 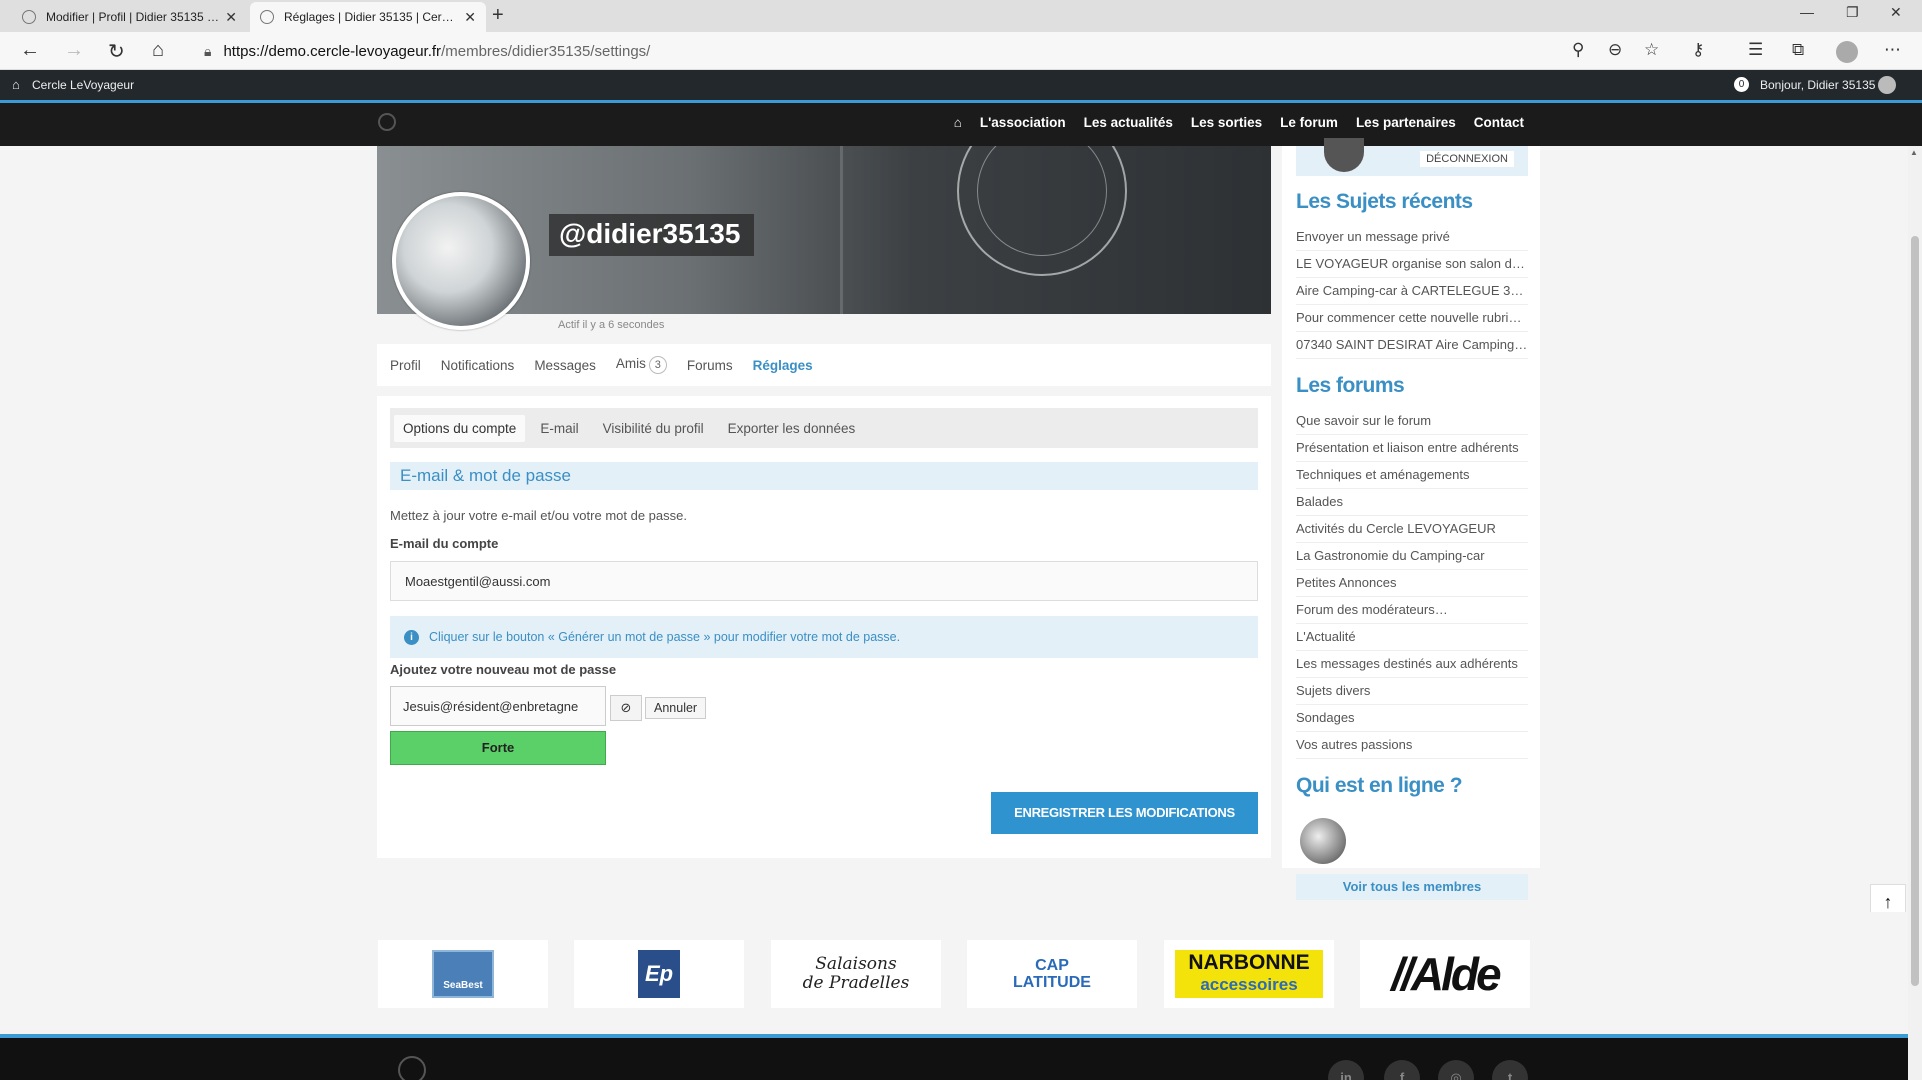 I want to click on tab-exporter: Exporter les données, so click(x=792, y=428).